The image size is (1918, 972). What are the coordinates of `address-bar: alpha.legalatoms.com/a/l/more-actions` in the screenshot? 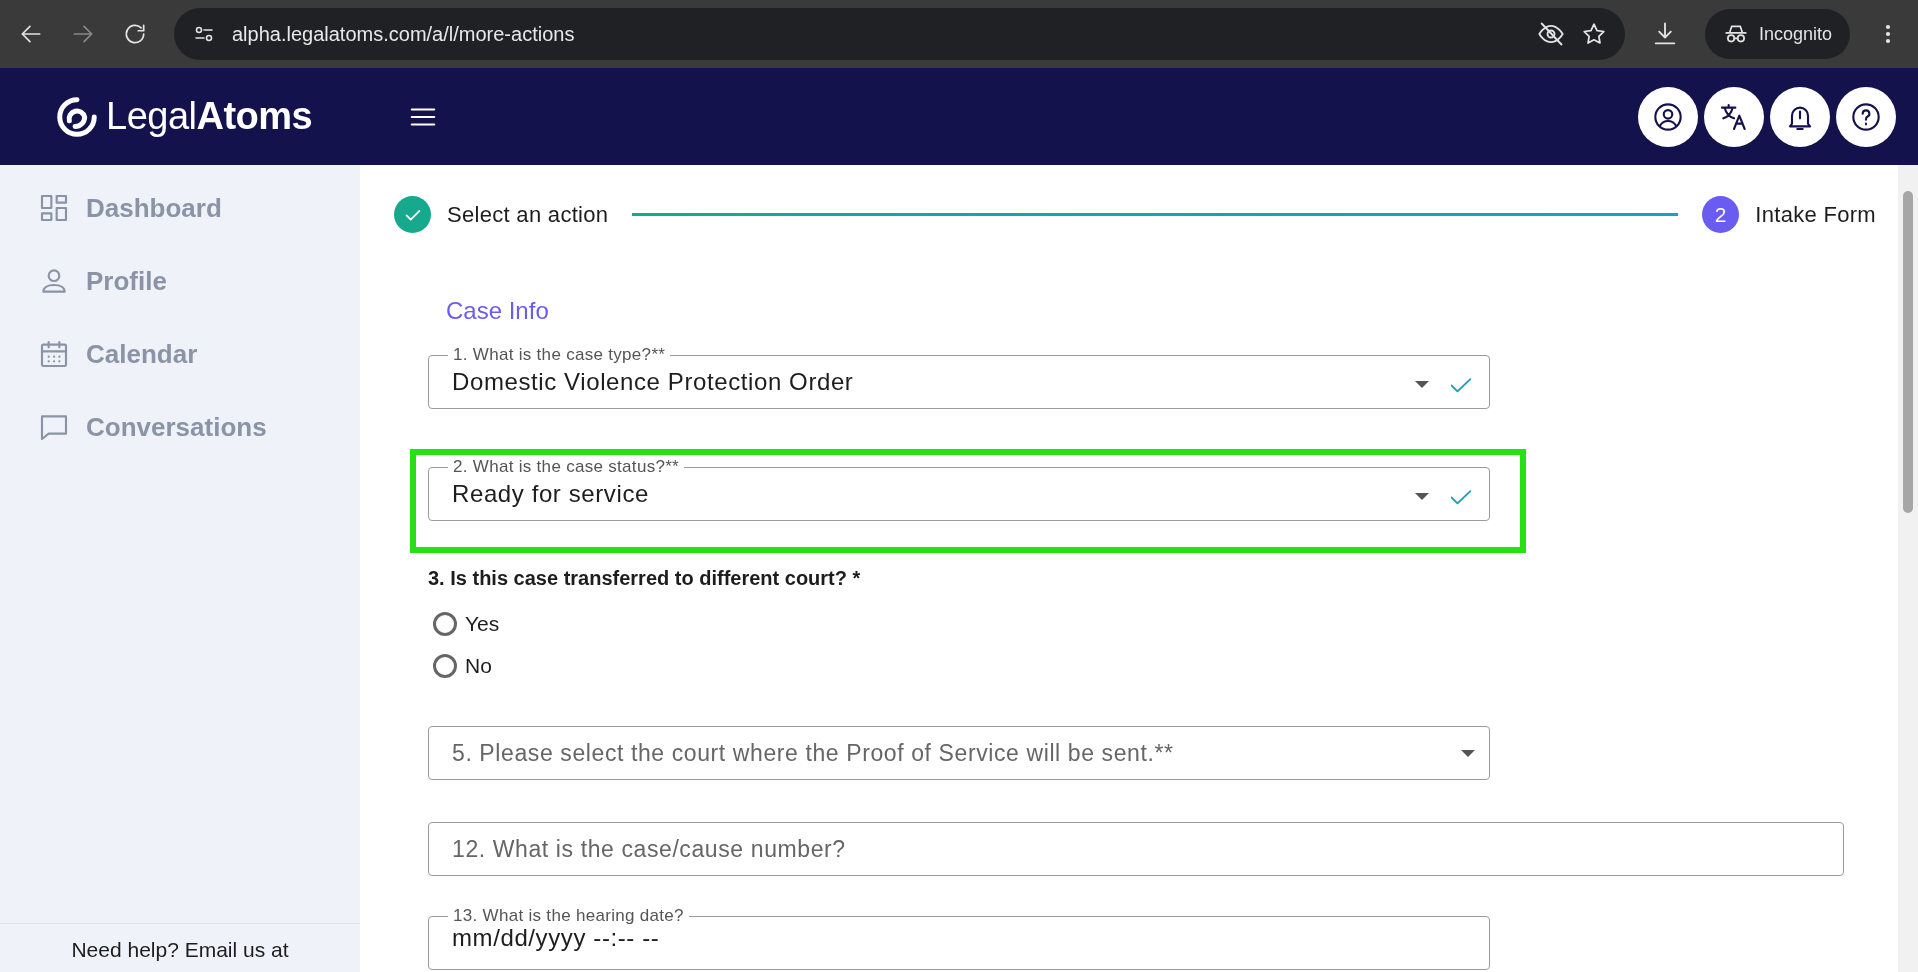 It's located at (899, 34).